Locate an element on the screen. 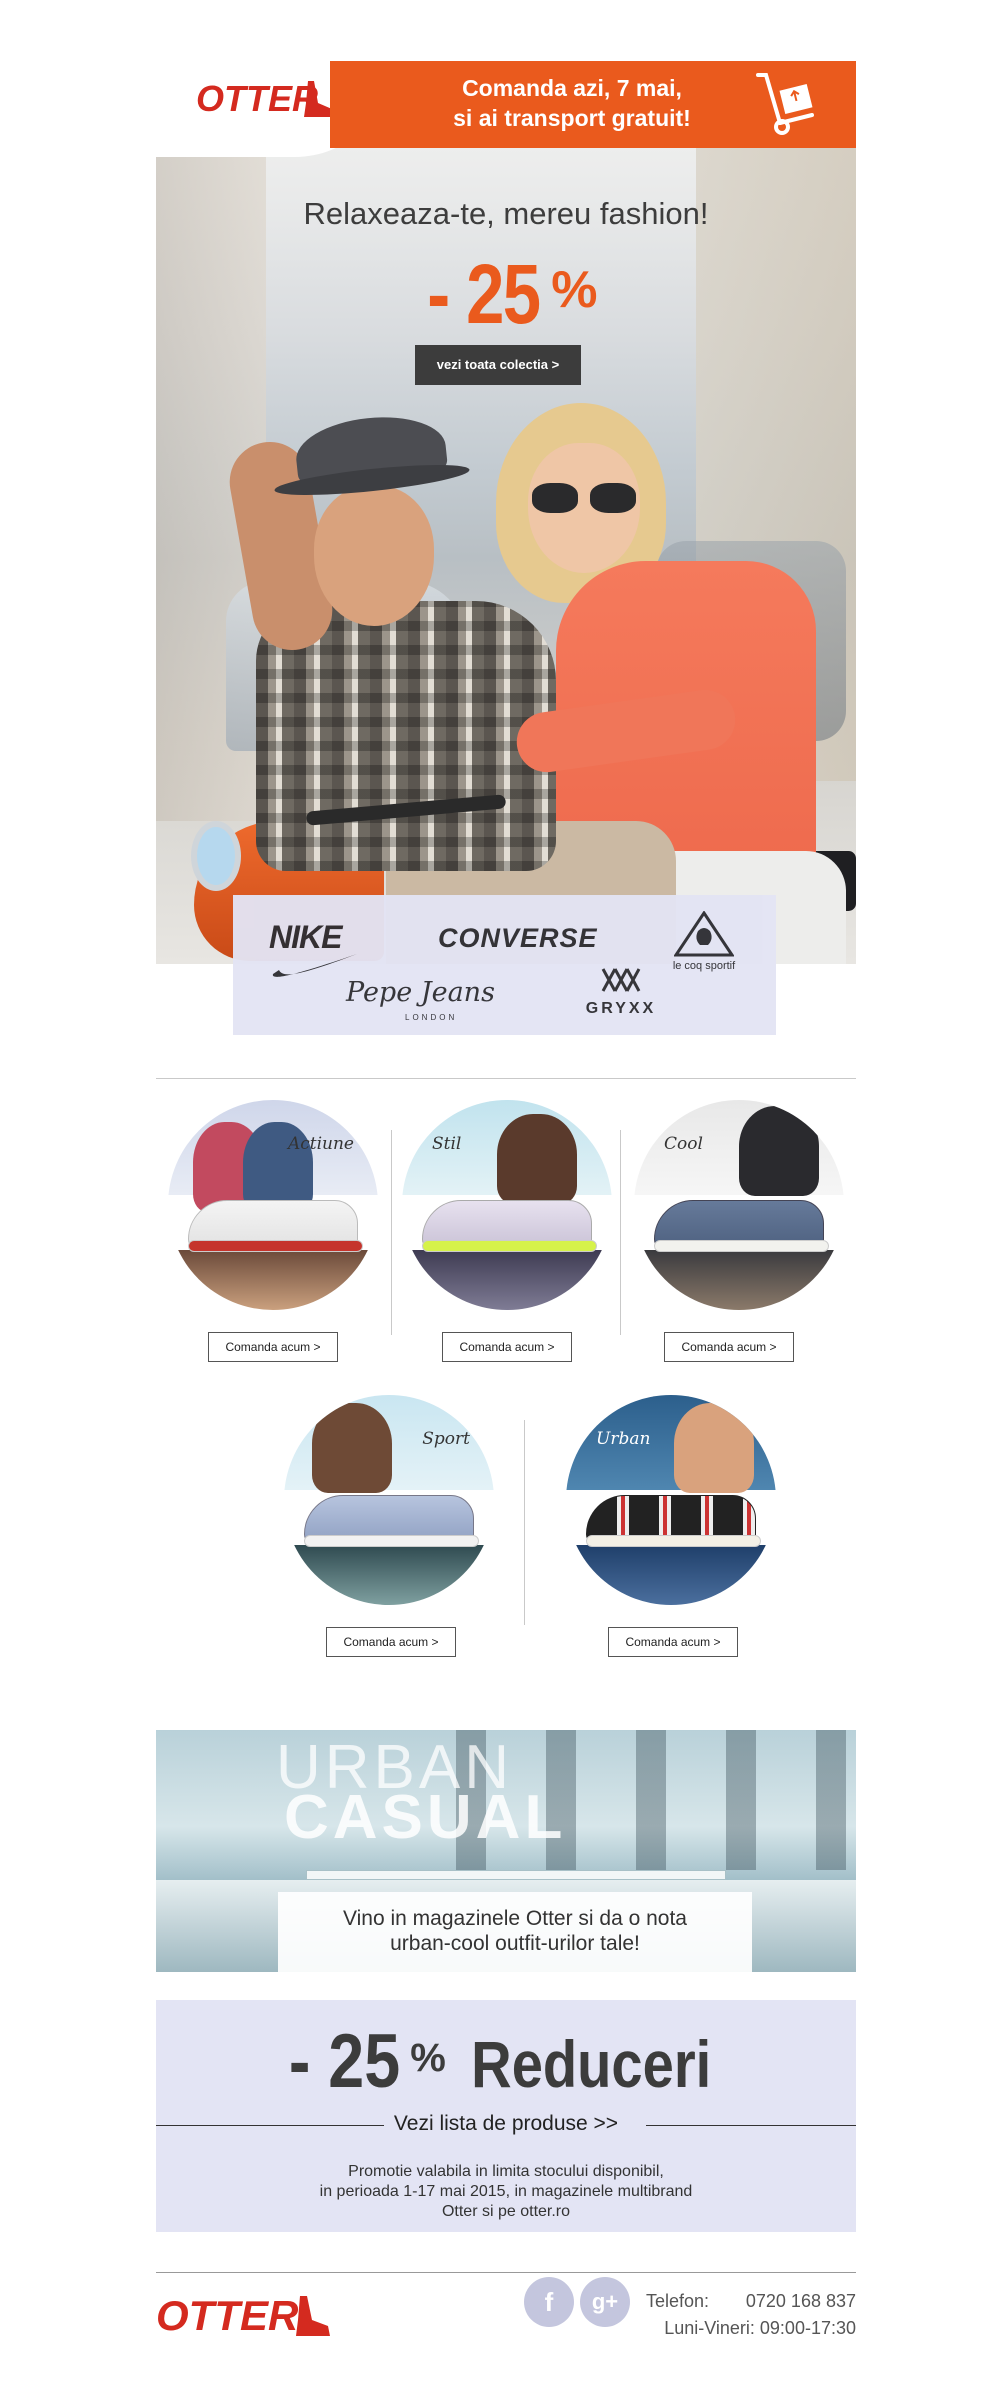  category-stil-image: Stil is located at coordinates (507, 1205).